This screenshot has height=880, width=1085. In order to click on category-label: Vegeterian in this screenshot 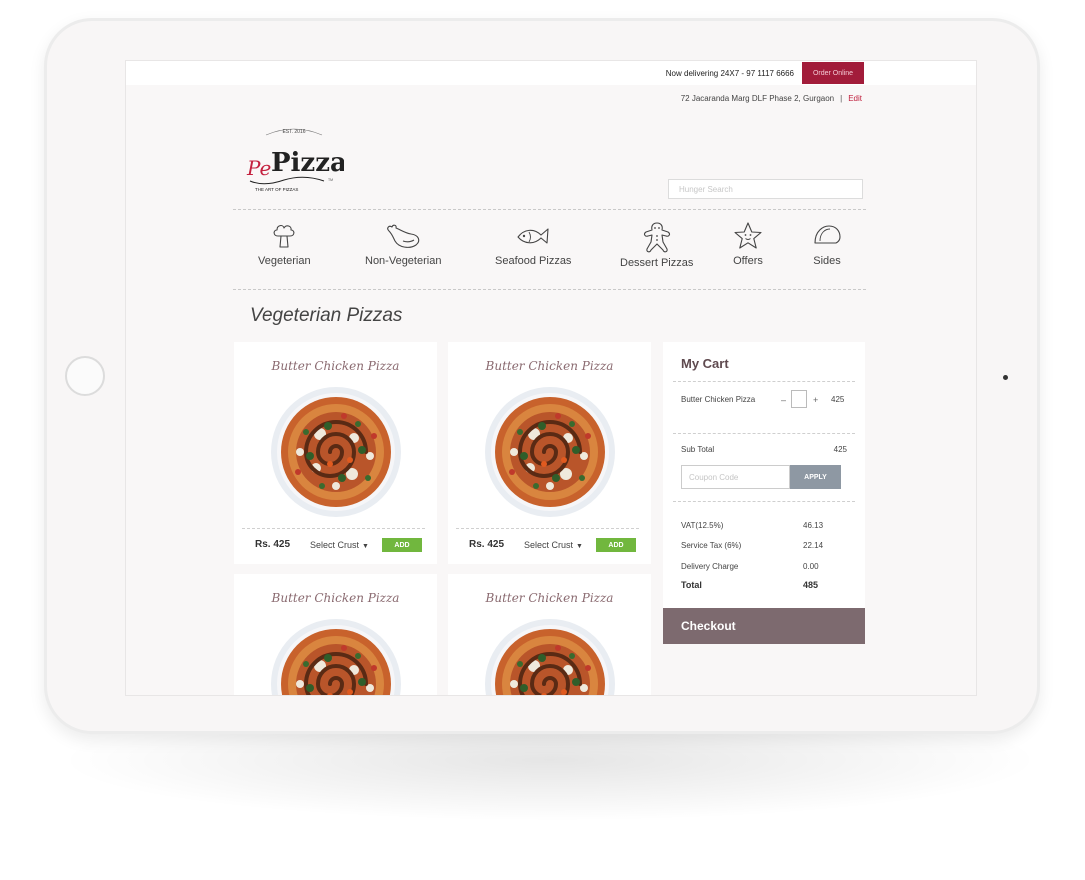, I will do `click(284, 261)`.